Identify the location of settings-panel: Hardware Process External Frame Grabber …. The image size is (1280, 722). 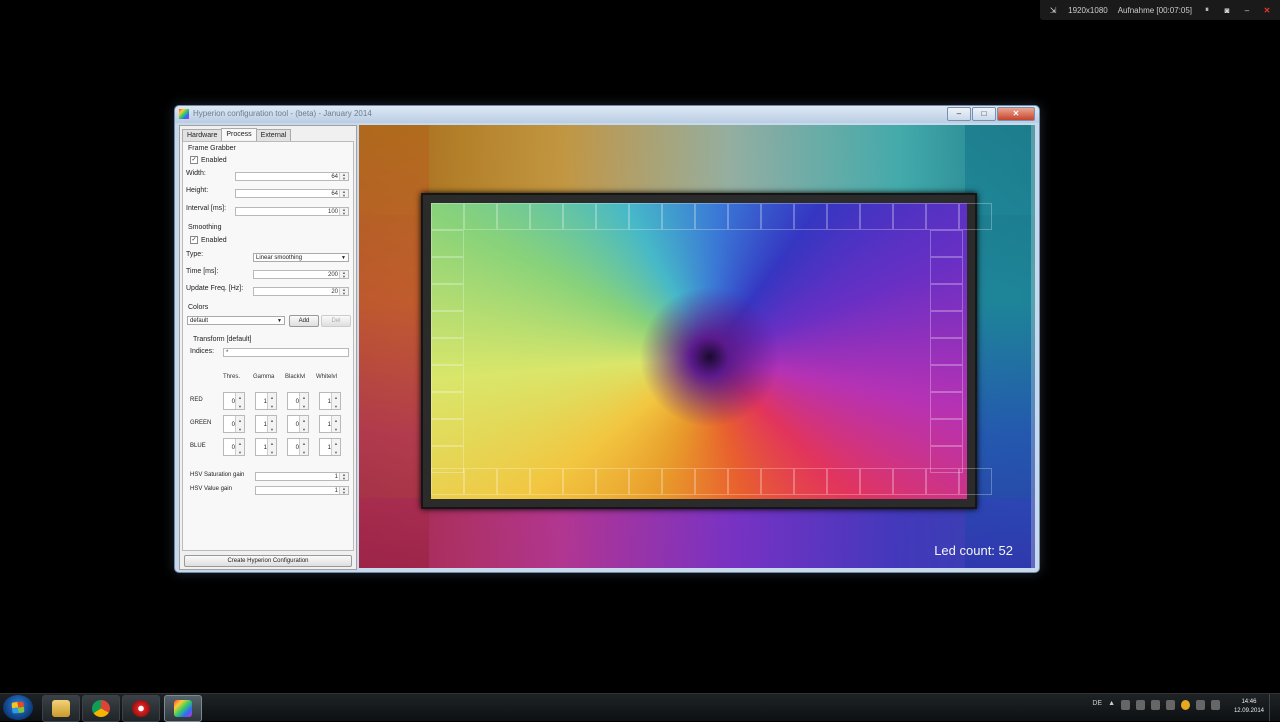
(268, 347).